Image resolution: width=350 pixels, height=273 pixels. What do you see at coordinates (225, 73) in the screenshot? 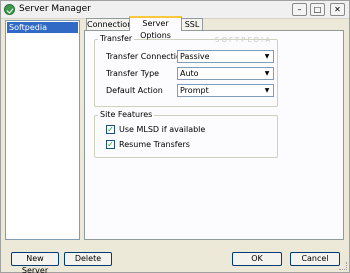
I see `transfer-type-select: Auto ▼` at bounding box center [225, 73].